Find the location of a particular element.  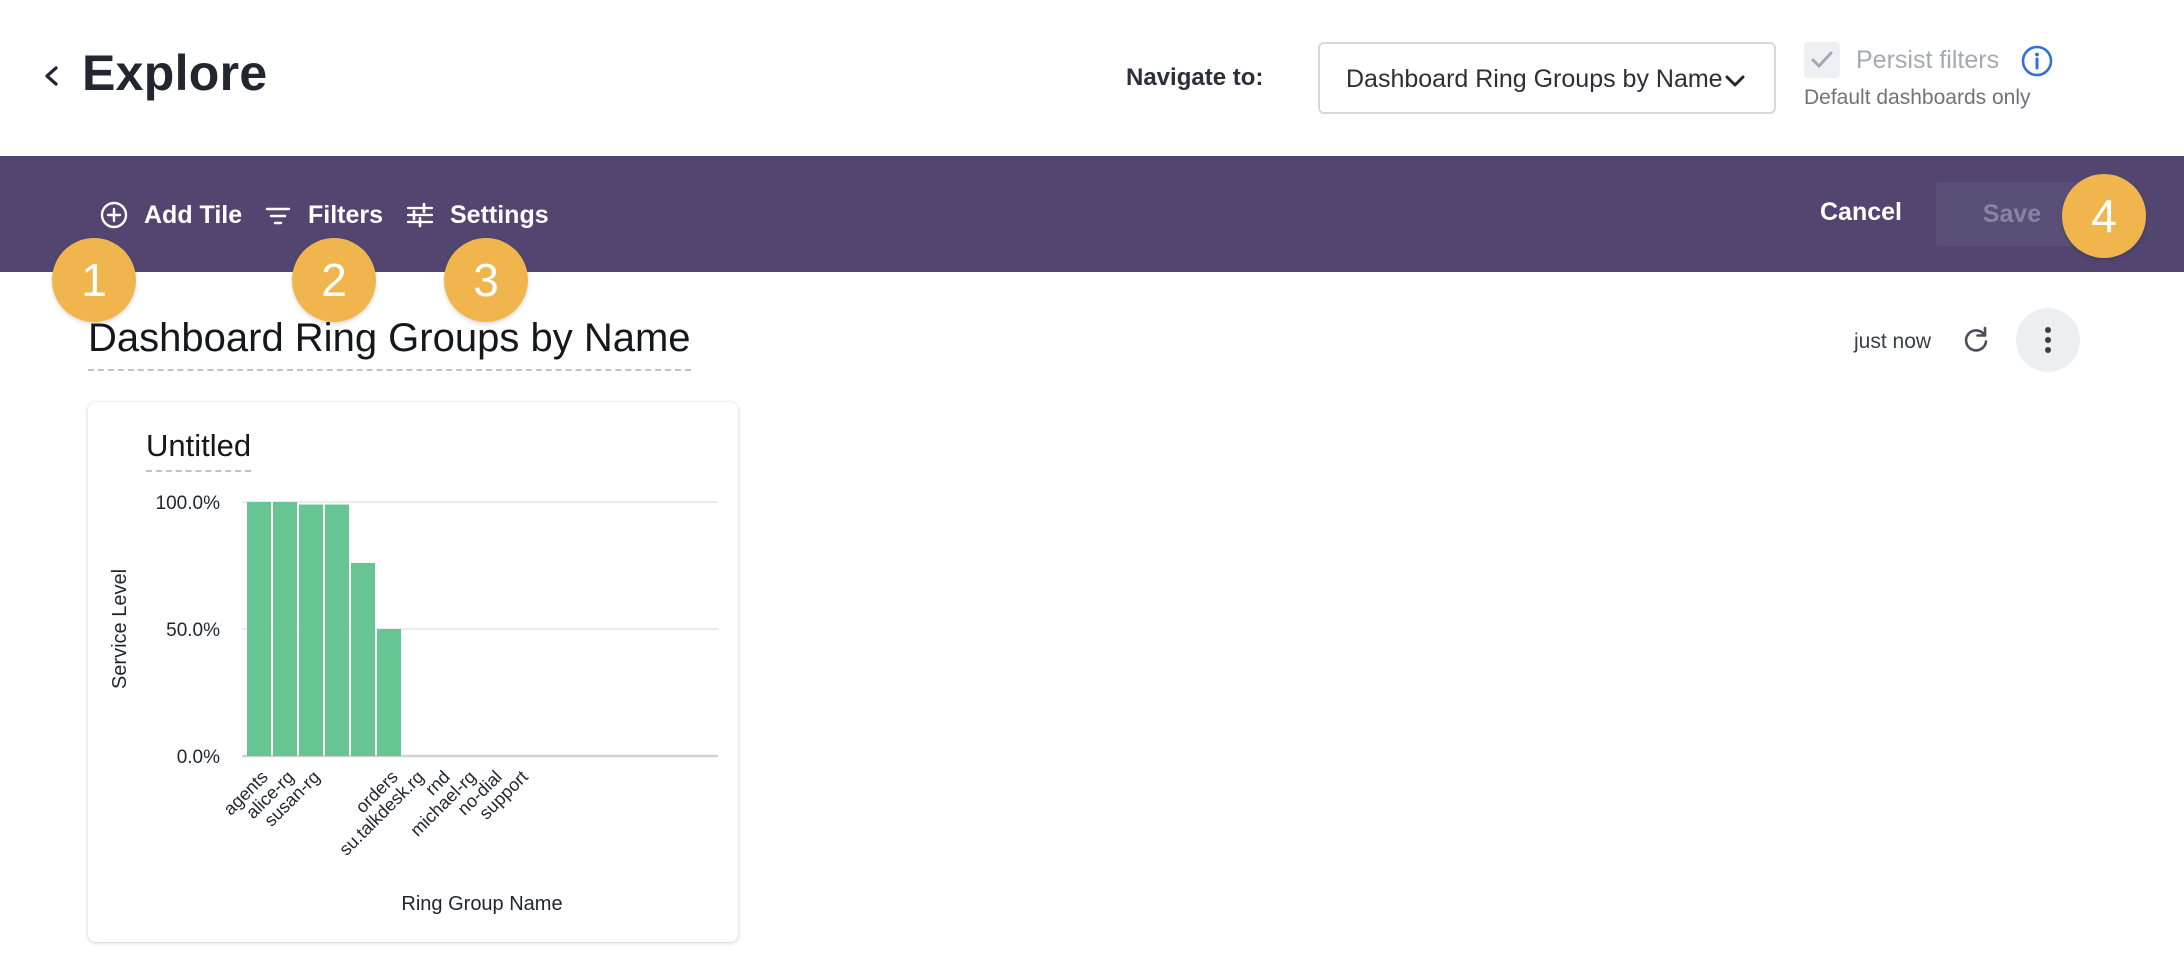

navigate-to-label: Navigate to: is located at coordinates (1195, 77).